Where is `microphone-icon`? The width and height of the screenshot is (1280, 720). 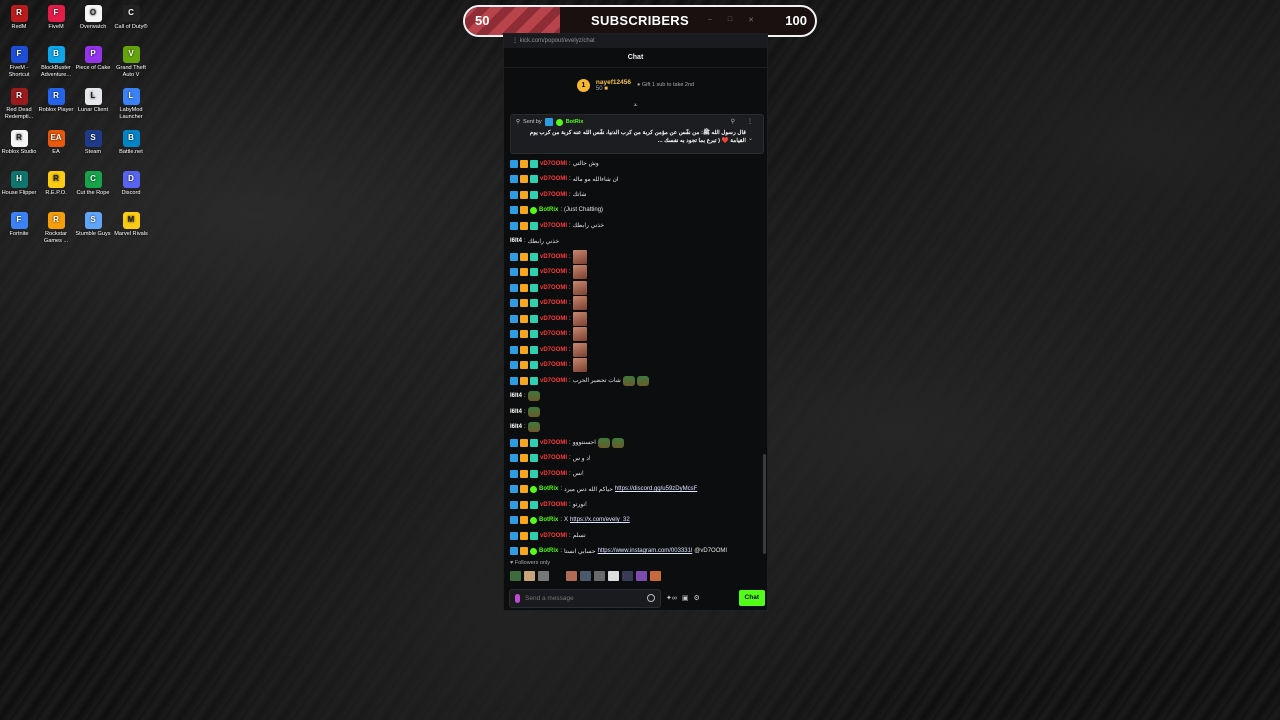 microphone-icon is located at coordinates (517, 598).